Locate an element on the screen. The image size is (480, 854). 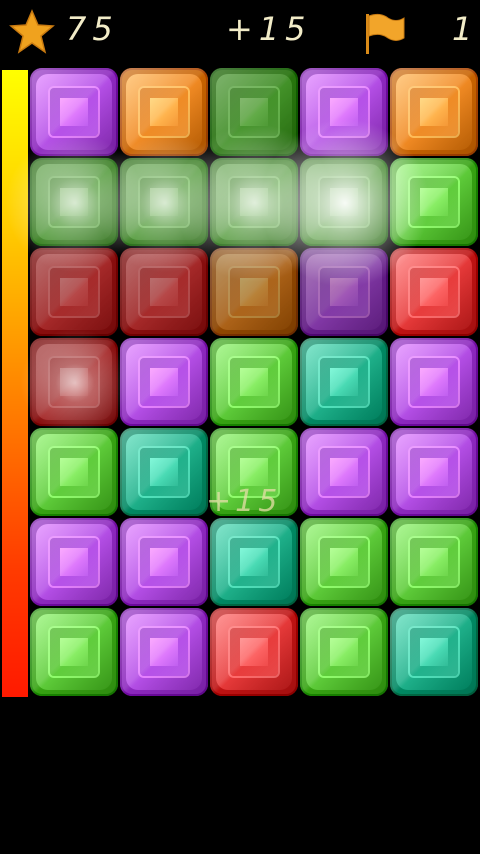
level-value: 1 is located at coordinates (465, 29).